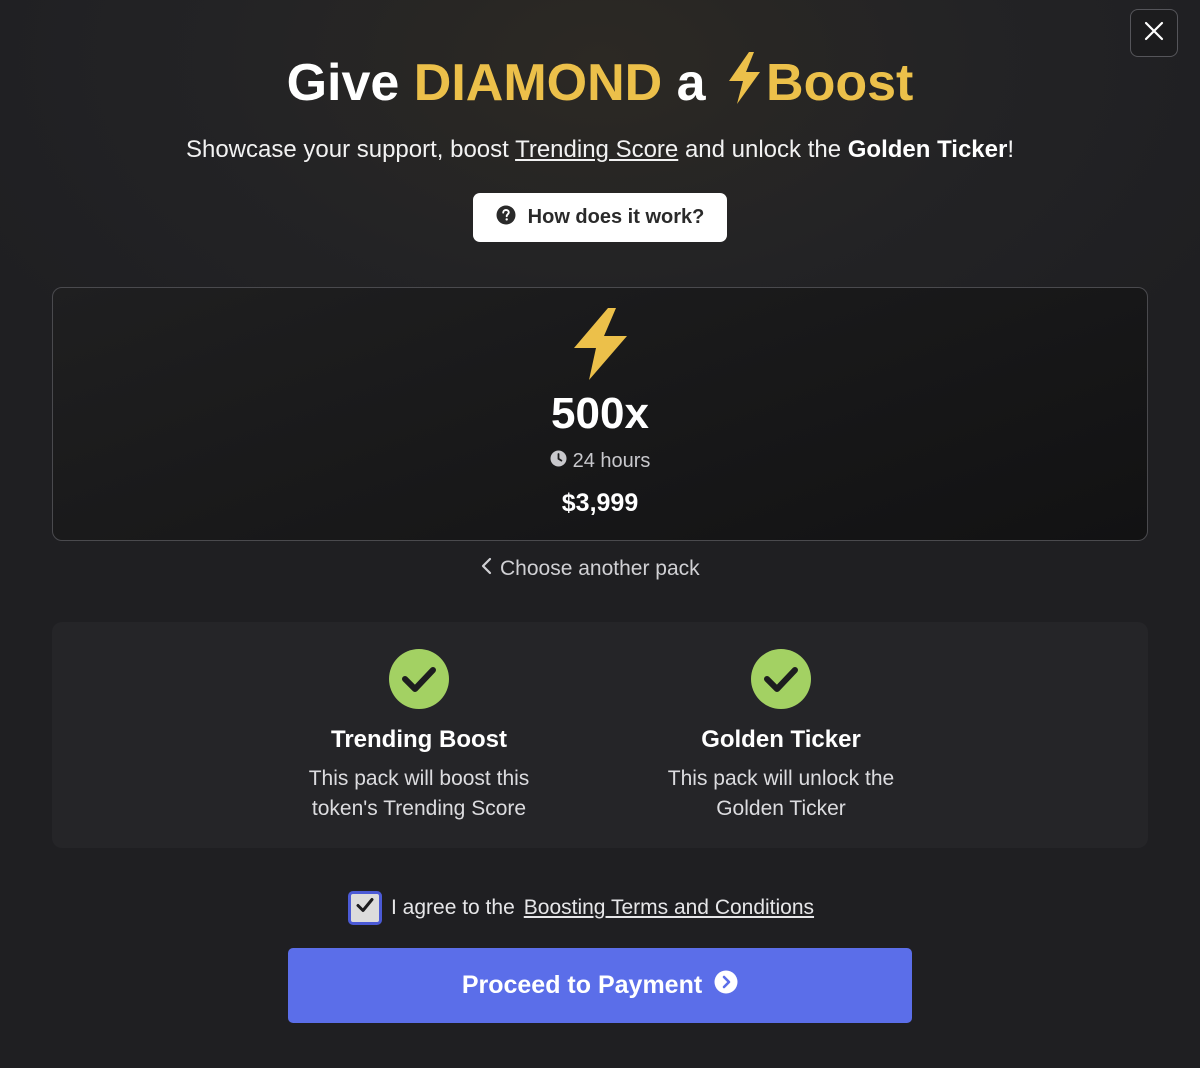 The height and width of the screenshot is (1068, 1200). What do you see at coordinates (726, 985) in the screenshot?
I see `arrow-right-circle-icon` at bounding box center [726, 985].